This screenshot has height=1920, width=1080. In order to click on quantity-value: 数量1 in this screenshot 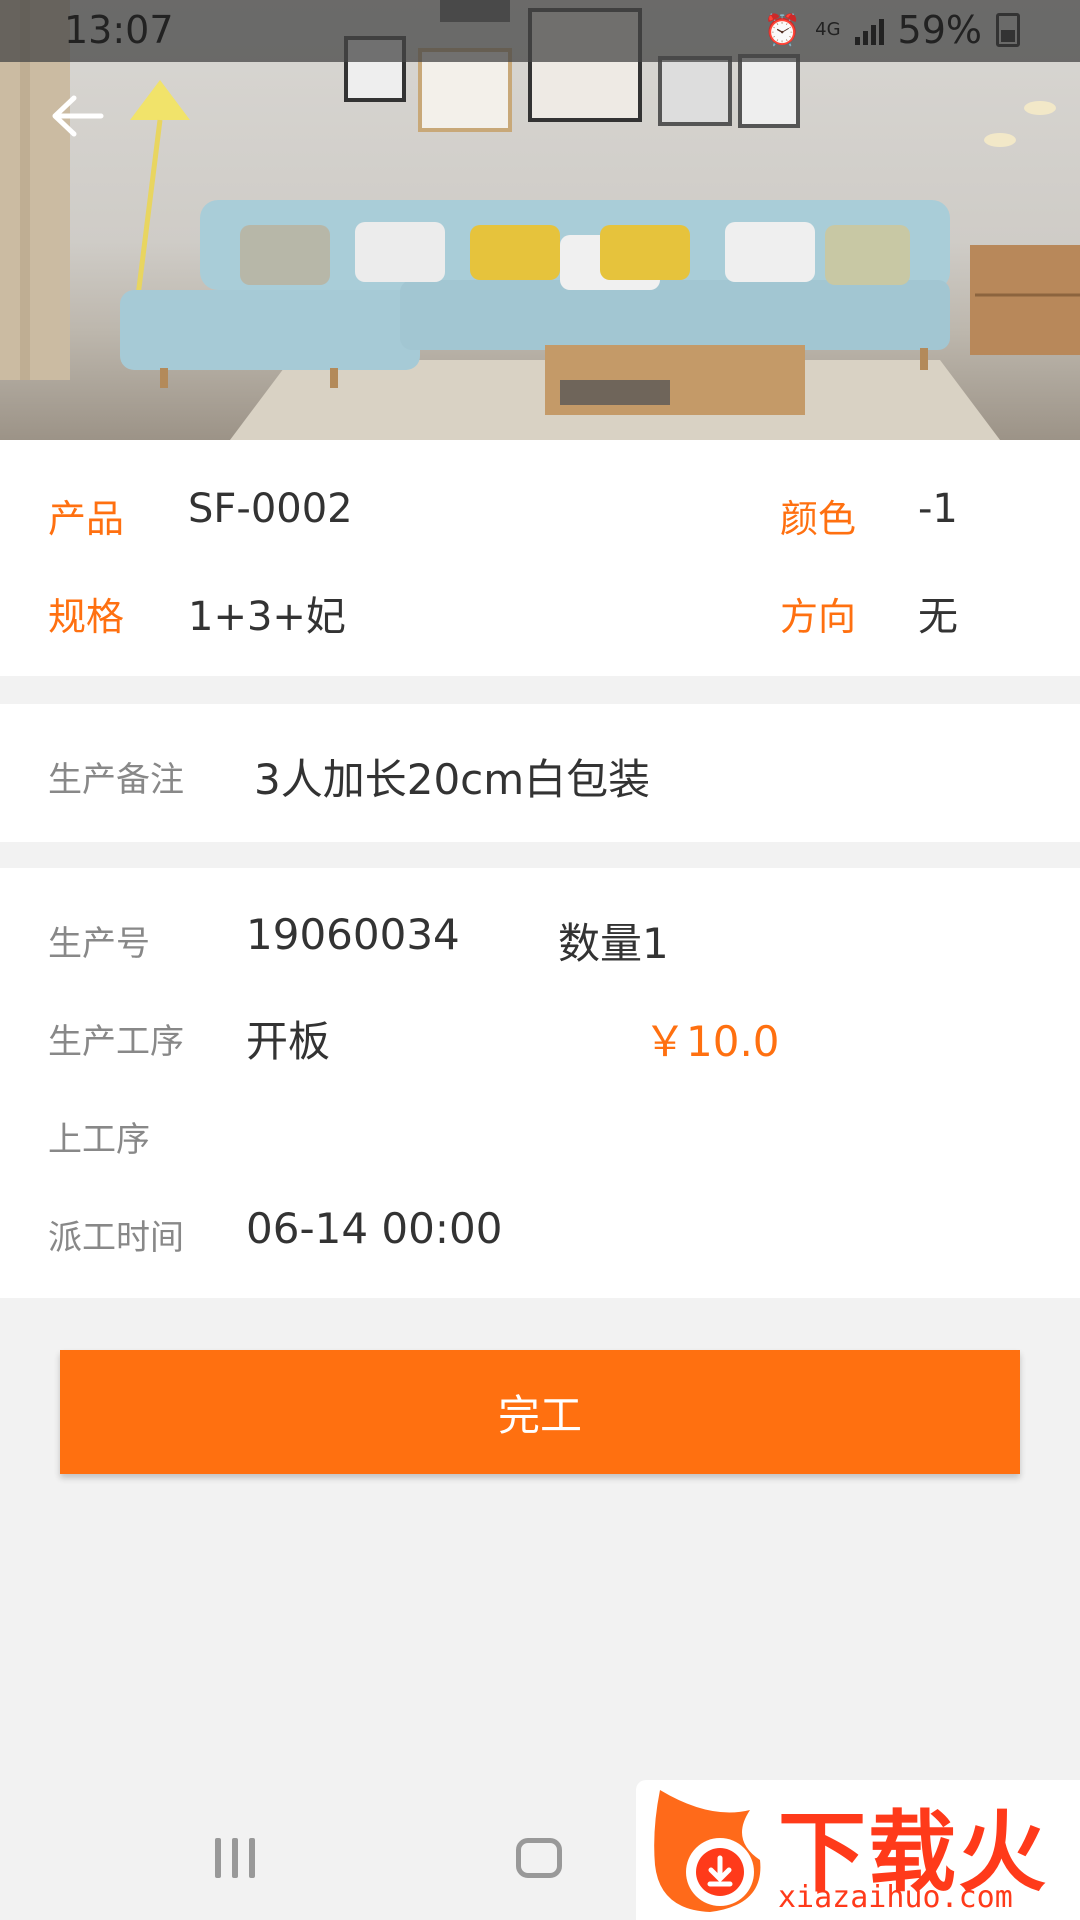, I will do `click(613, 943)`.